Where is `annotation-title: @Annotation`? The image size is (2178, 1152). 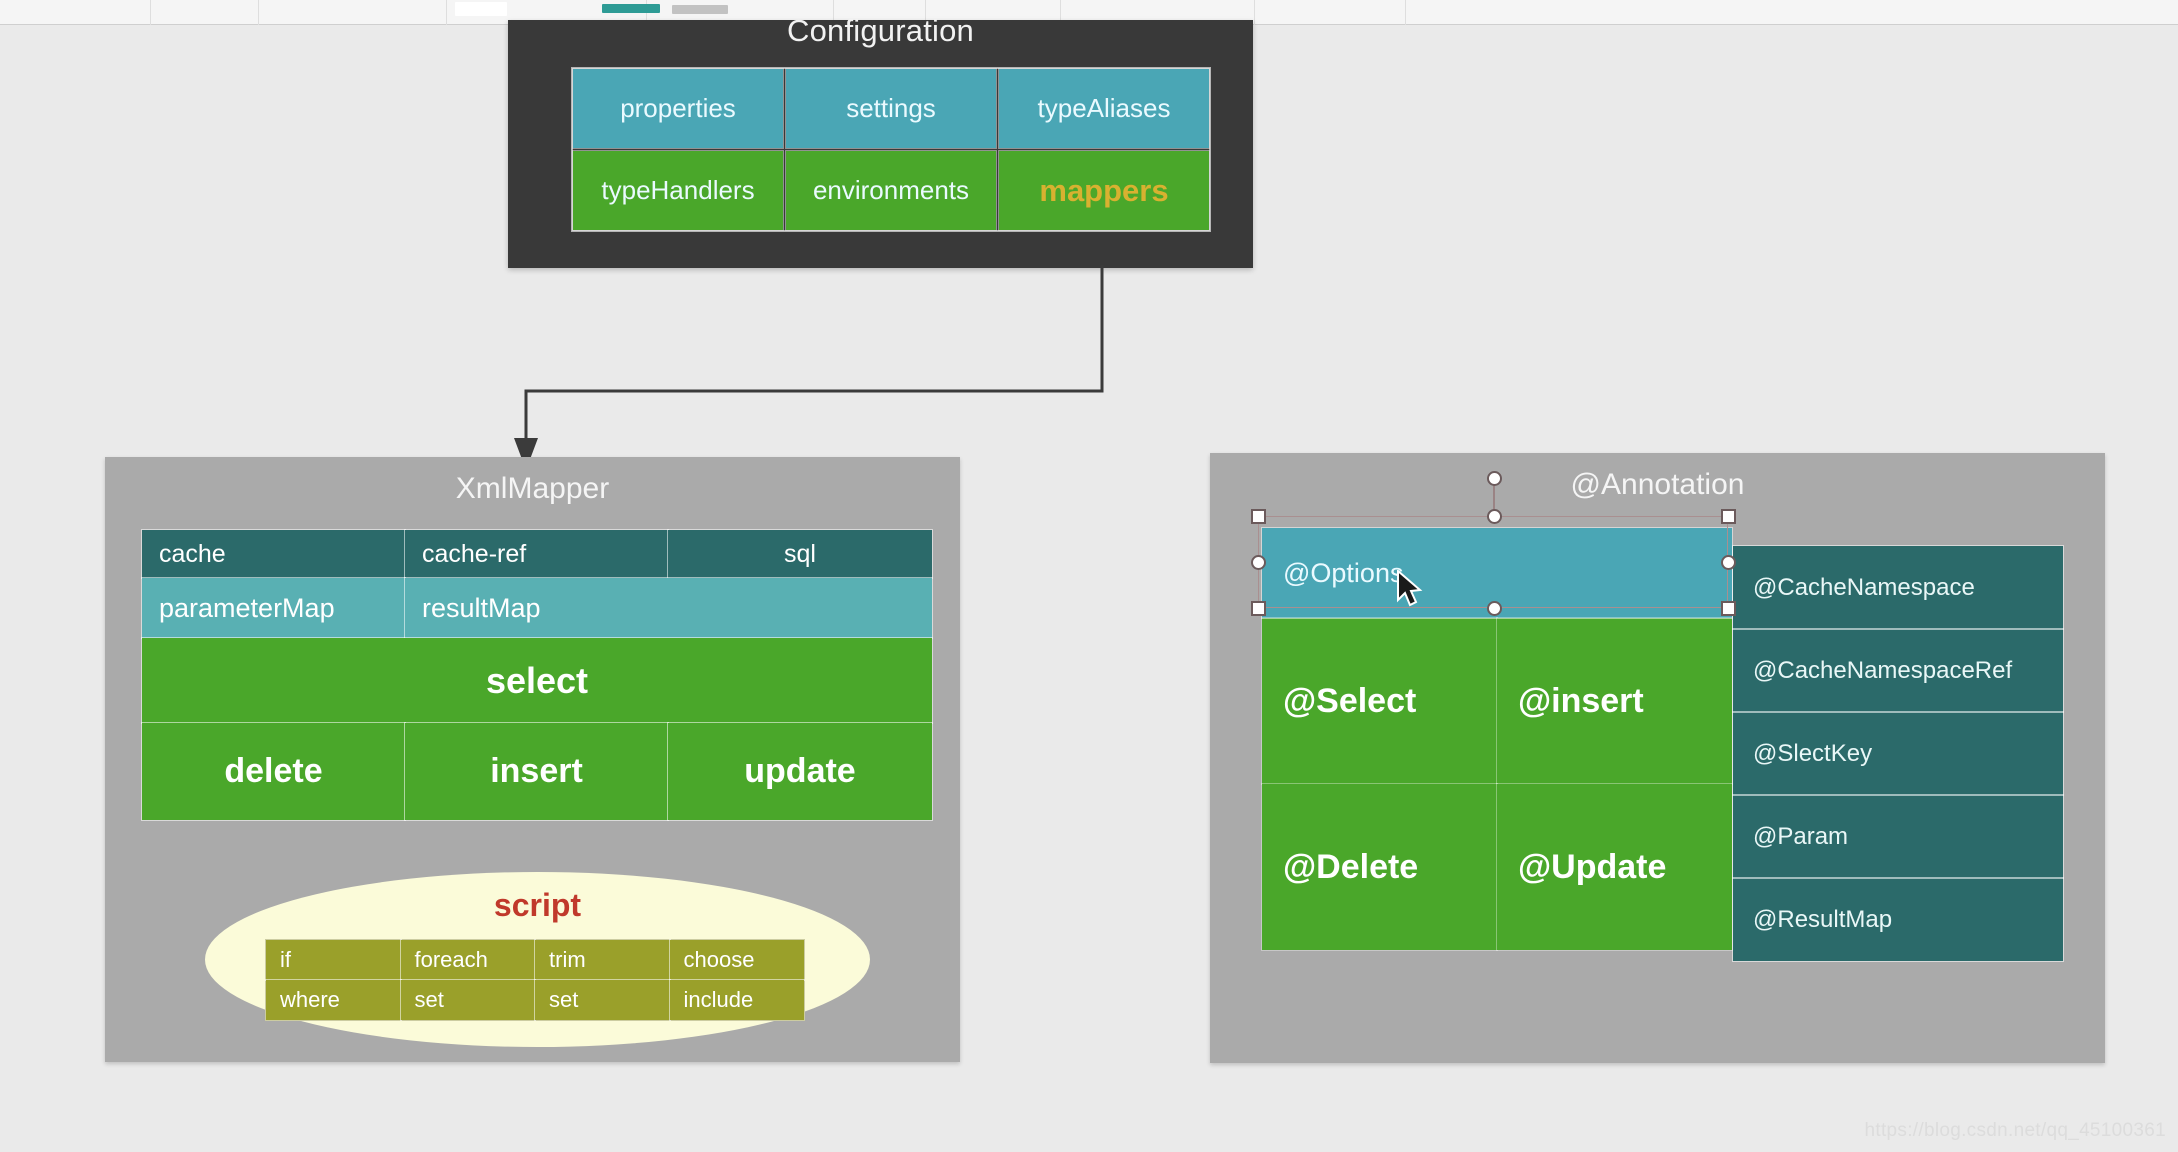 annotation-title: @Annotation is located at coordinates (1657, 484).